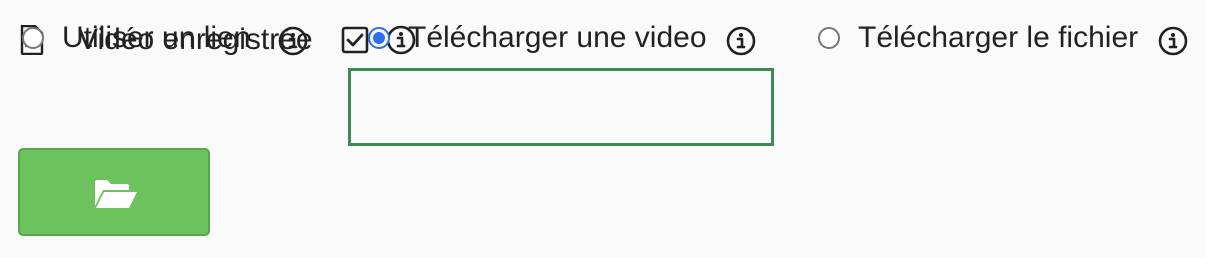 The image size is (1206, 258). Describe the element at coordinates (561, 107) in the screenshot. I see `selected-option-highlight` at that location.